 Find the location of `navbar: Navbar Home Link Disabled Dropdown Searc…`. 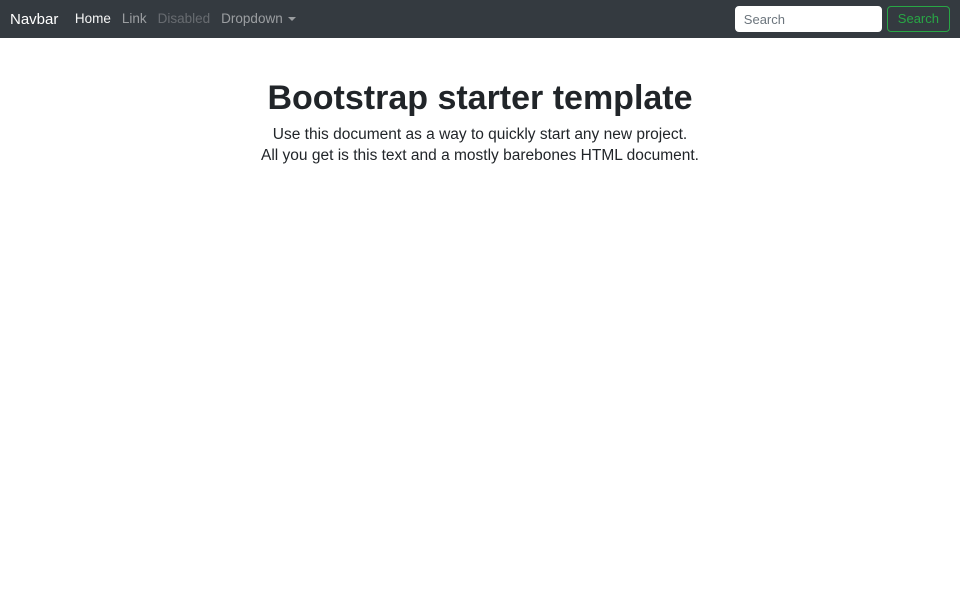

navbar: Navbar Home Link Disabled Dropdown Searc… is located at coordinates (480, 19).